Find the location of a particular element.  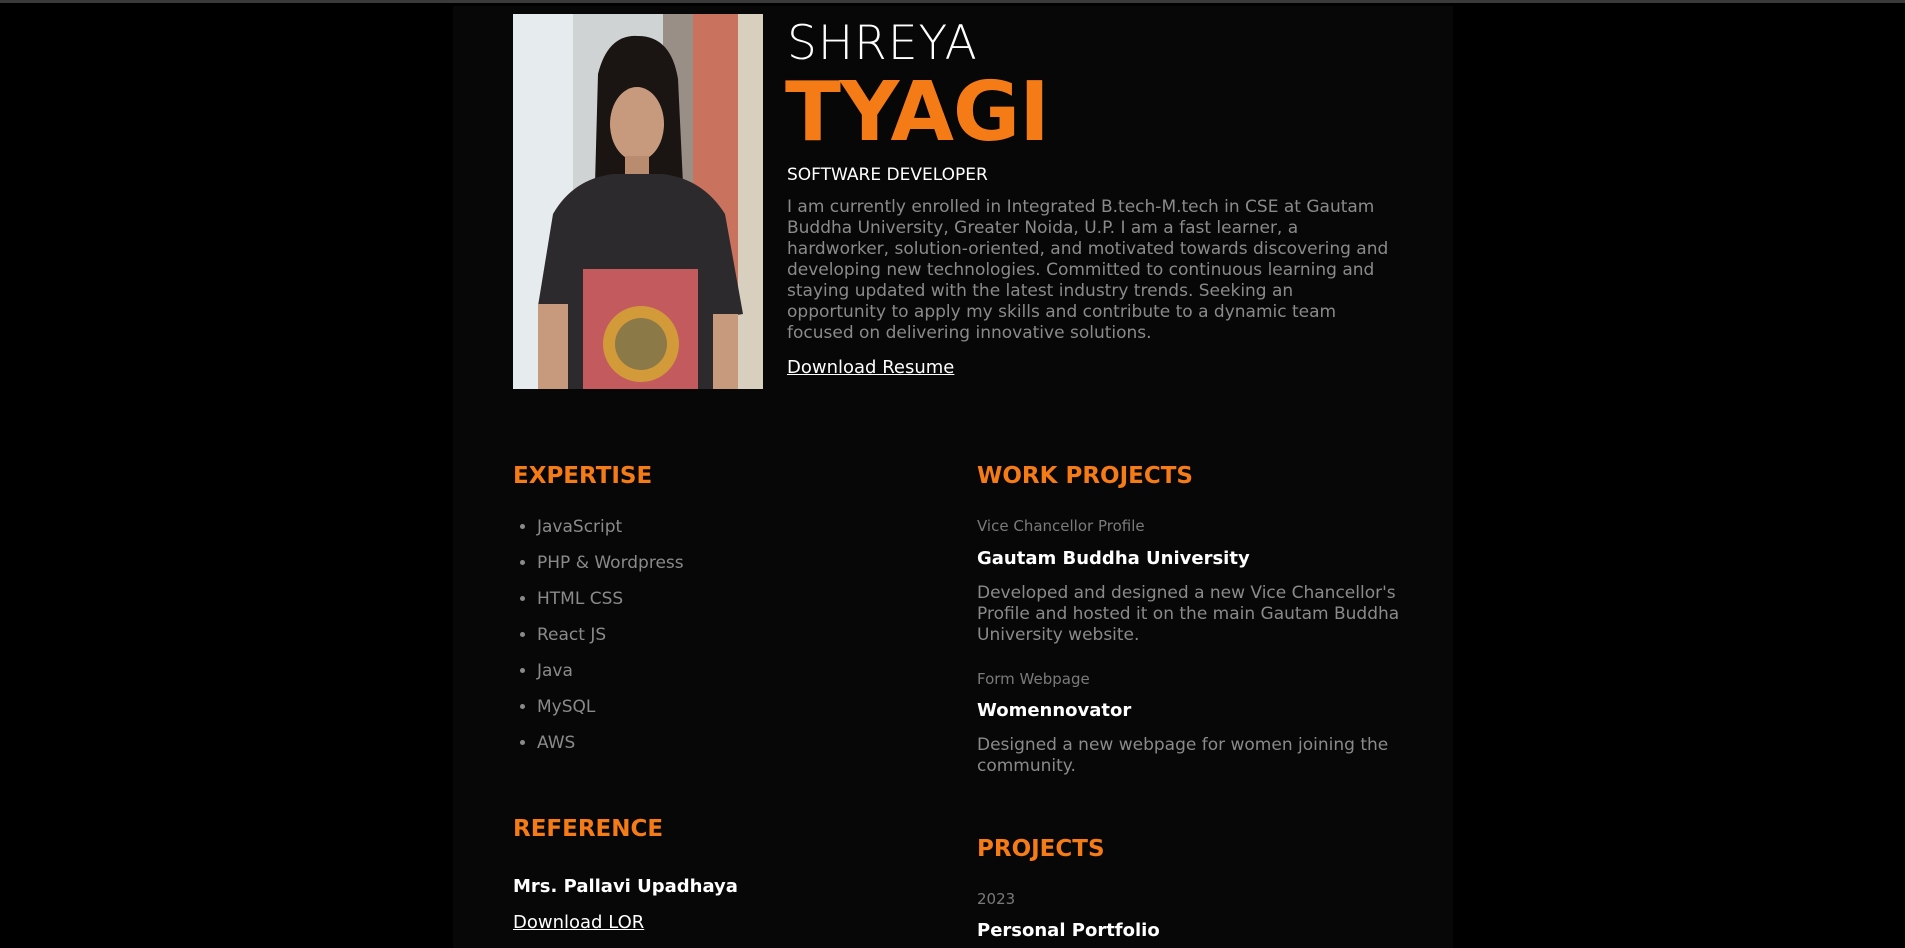

expertise-item: Java is located at coordinates (610, 671).